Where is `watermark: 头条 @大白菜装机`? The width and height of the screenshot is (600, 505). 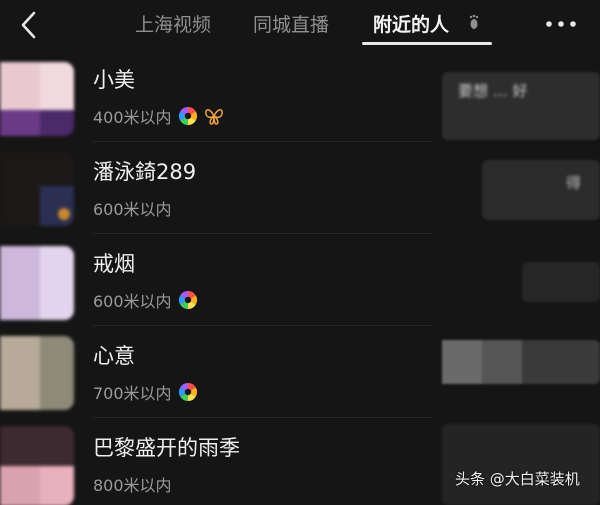
watermark: 头条 @大白菜装机 is located at coordinates (517, 479).